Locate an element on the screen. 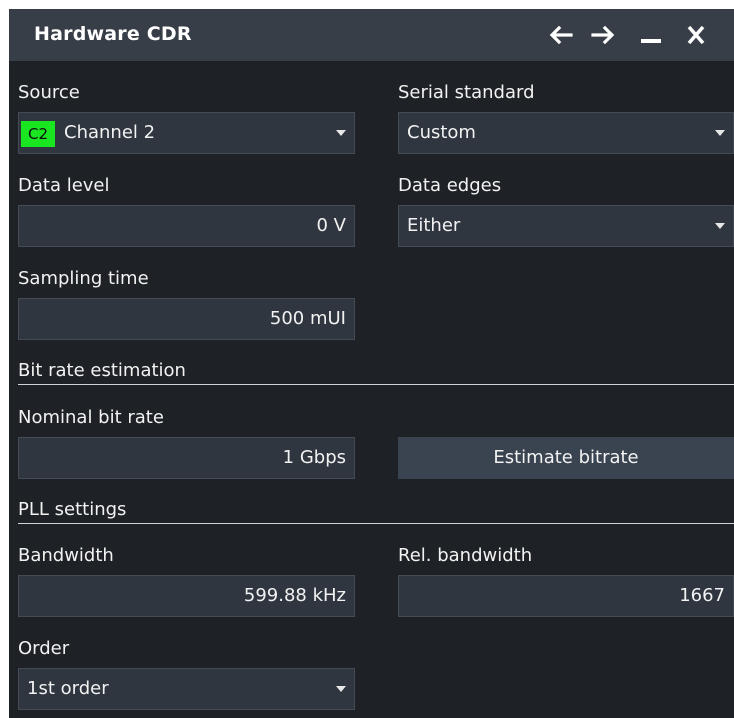 Image resolution: width=734 pixels, height=718 pixels. estimate-bitrate-button: Estimate bitrate is located at coordinates (566, 458).